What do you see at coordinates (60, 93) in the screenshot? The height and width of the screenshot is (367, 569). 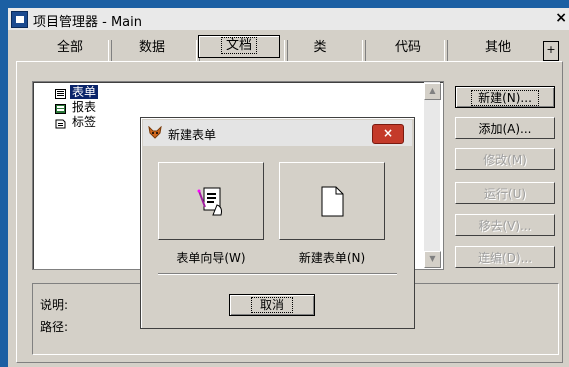 I see `form-icon` at bounding box center [60, 93].